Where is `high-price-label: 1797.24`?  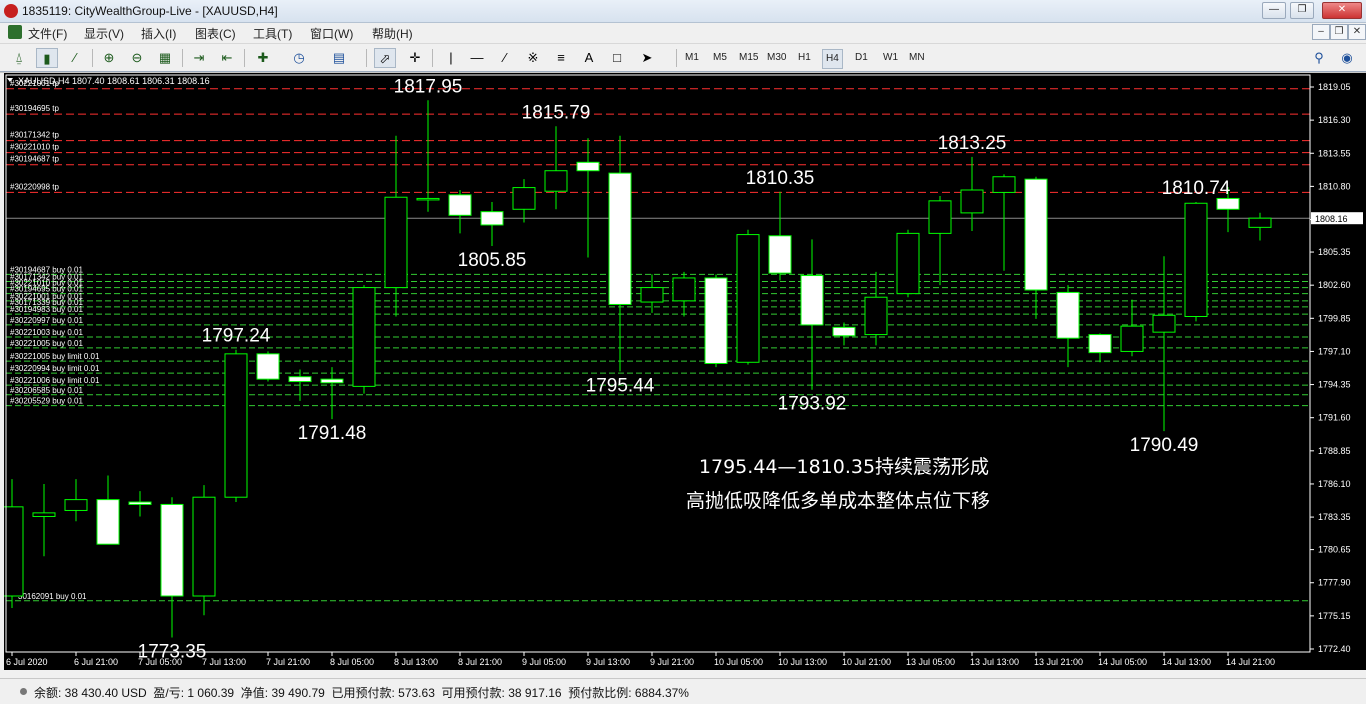
high-price-label: 1797.24 is located at coordinates (236, 336).